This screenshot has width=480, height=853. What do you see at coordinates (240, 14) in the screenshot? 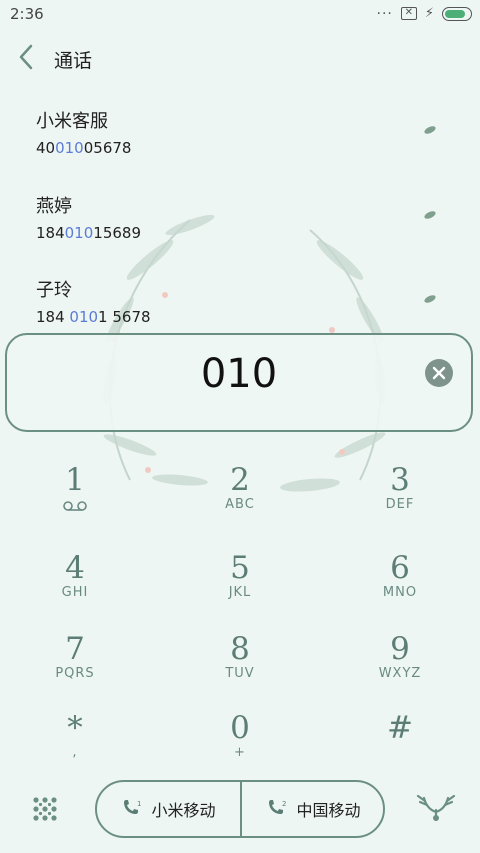
I see `status-bar: 2:36 ··· ✕ ⚡` at bounding box center [240, 14].